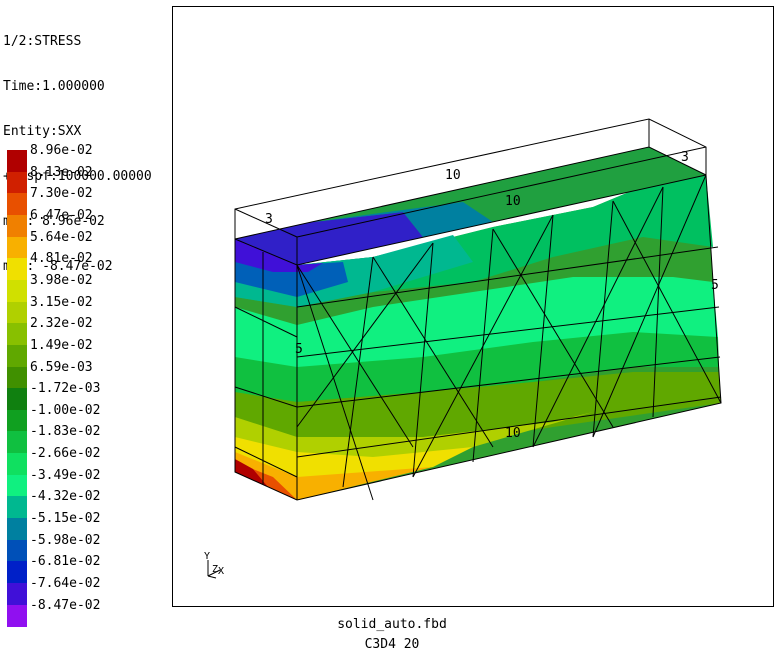  I want to click on label-bottom-length: 10, so click(513, 433).